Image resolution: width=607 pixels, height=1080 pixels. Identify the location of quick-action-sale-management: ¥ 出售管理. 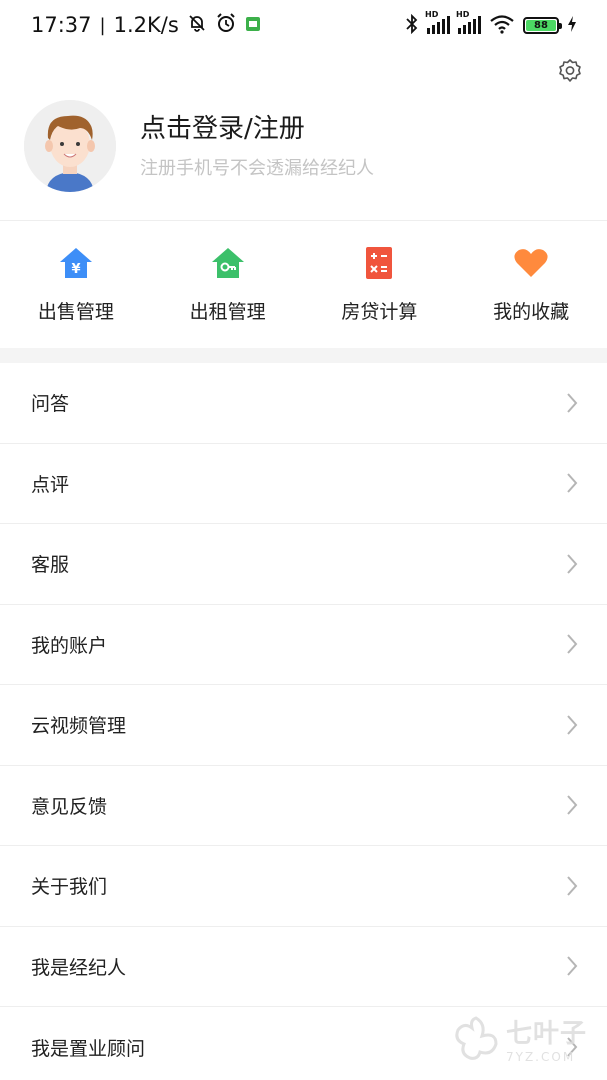
(76, 284).